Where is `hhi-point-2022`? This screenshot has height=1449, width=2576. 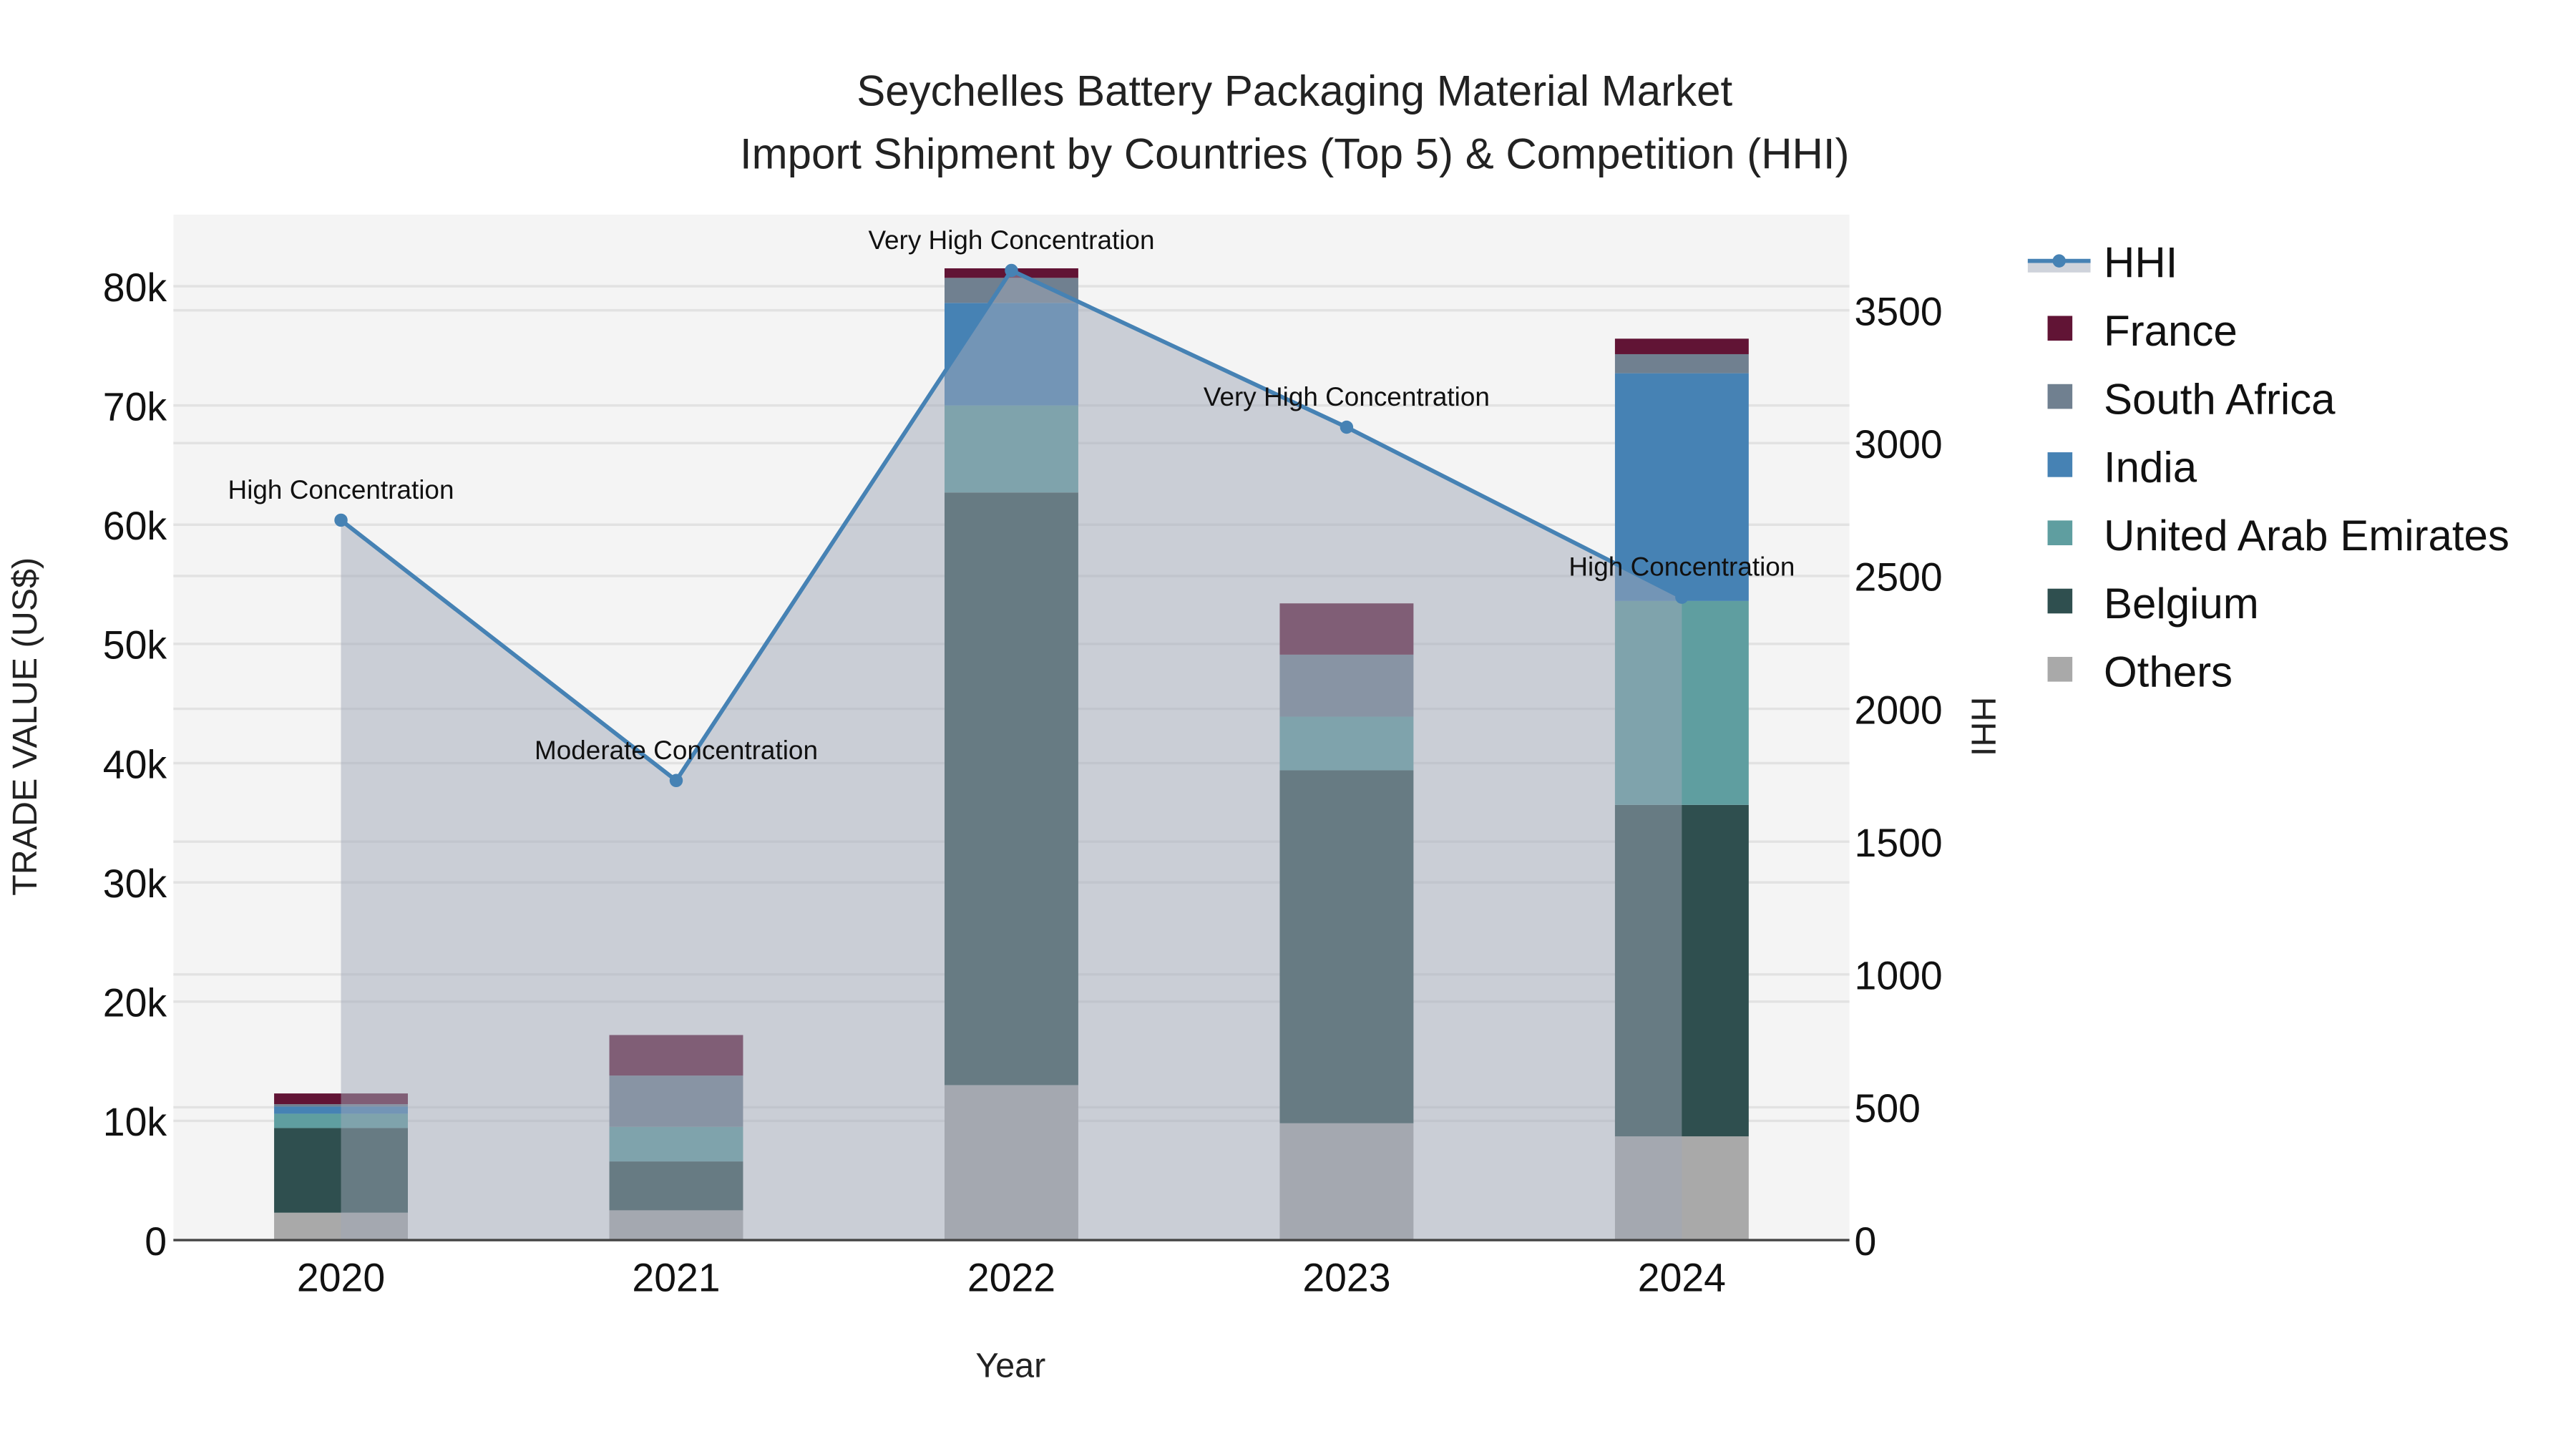
hhi-point-2022 is located at coordinates (1011, 270).